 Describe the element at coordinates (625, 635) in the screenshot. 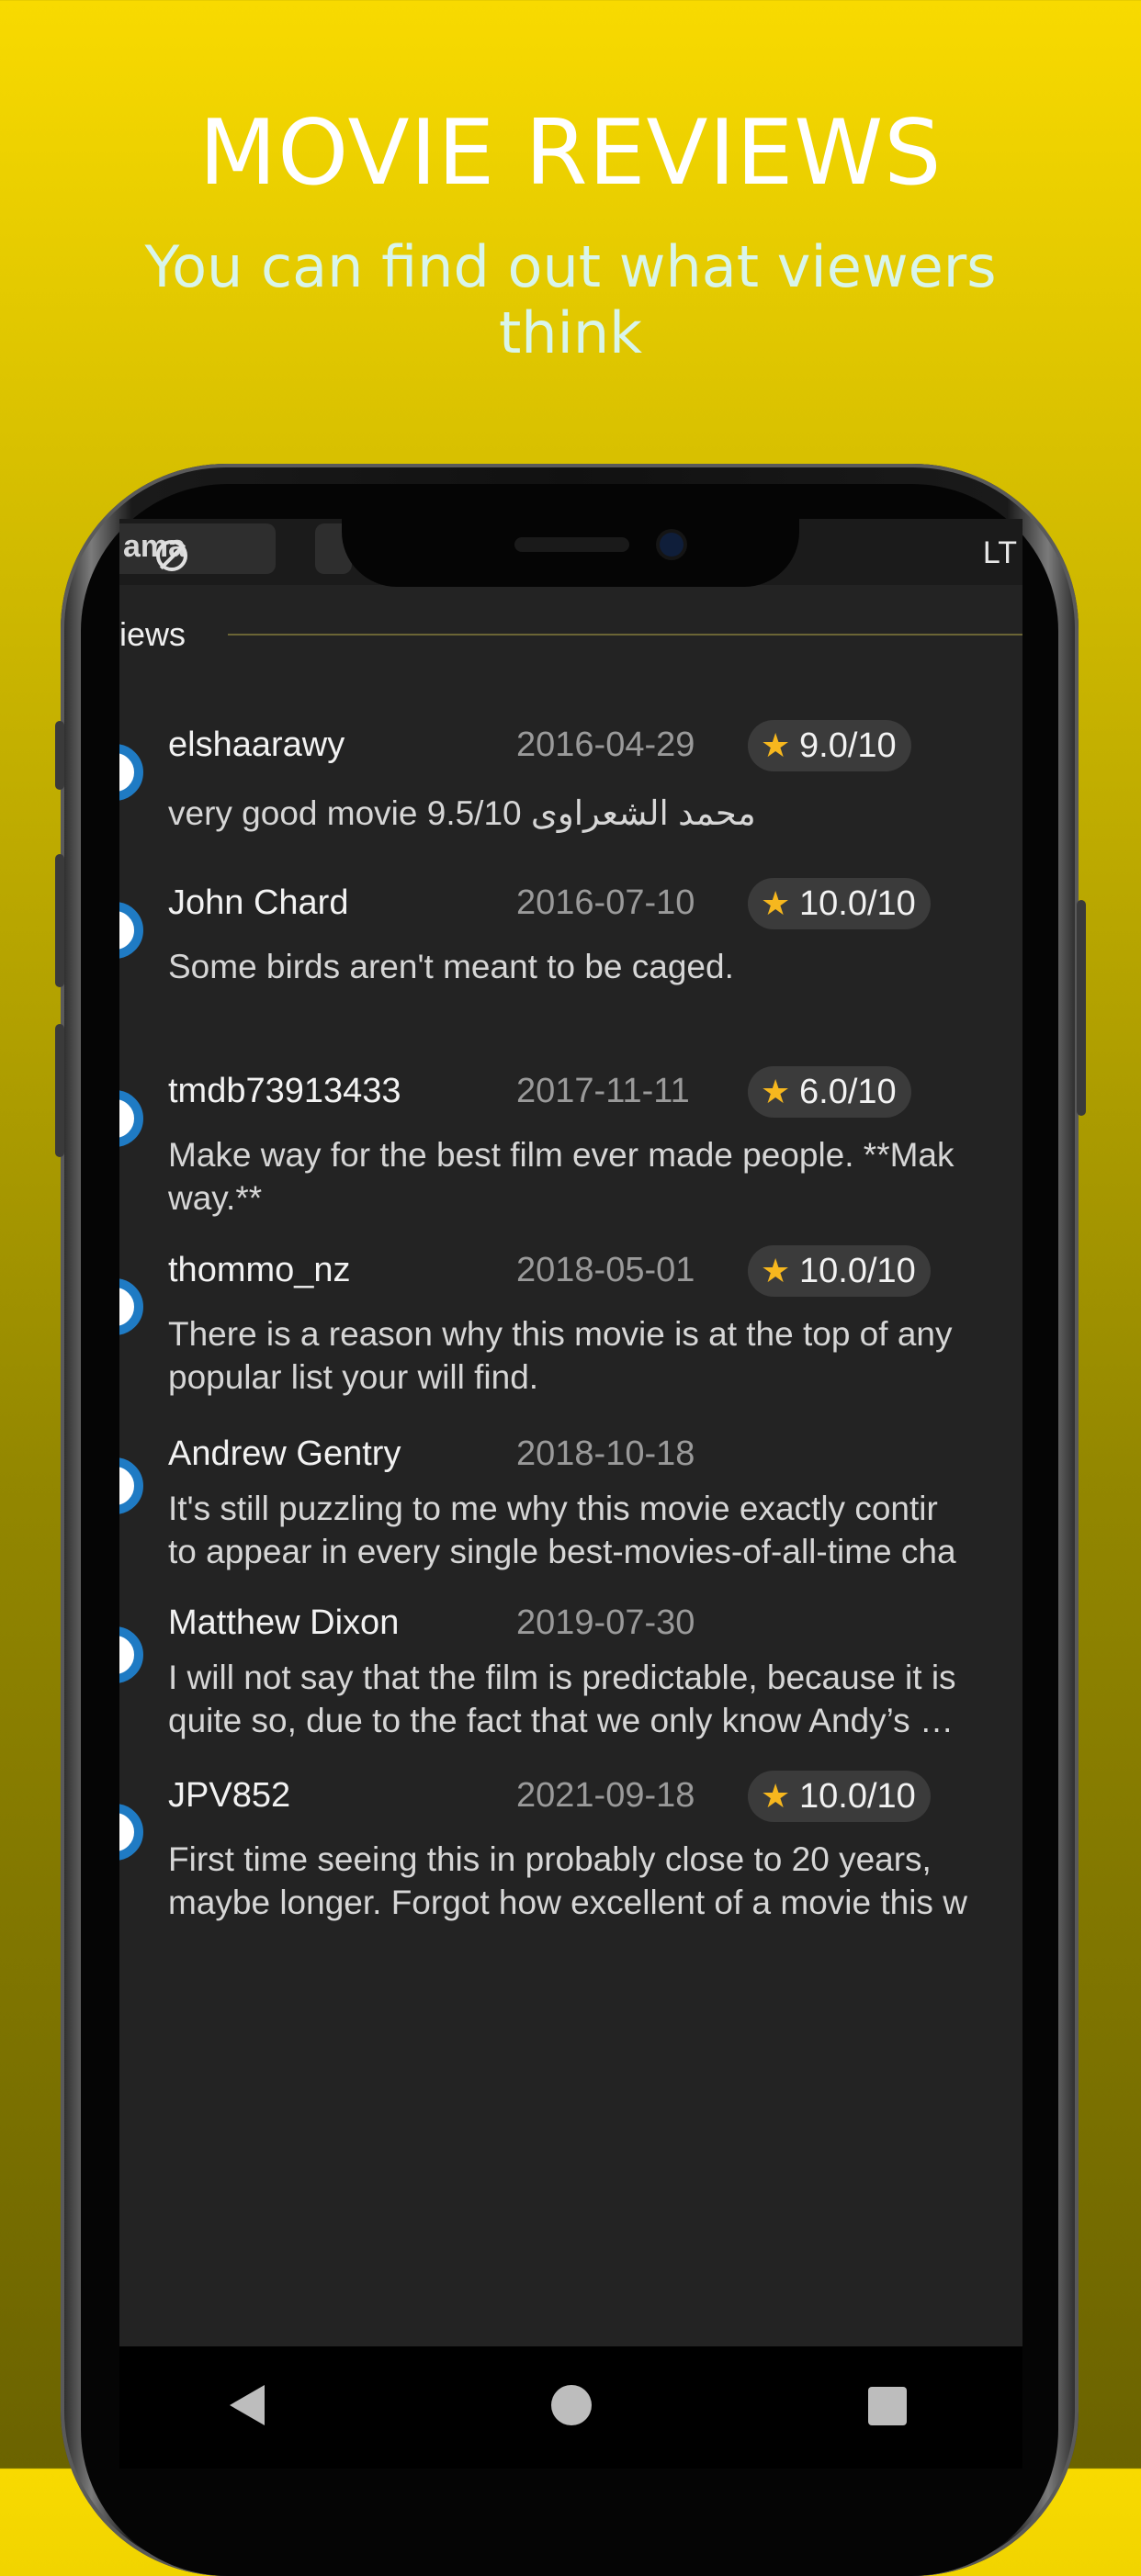

I see `section-divider` at that location.